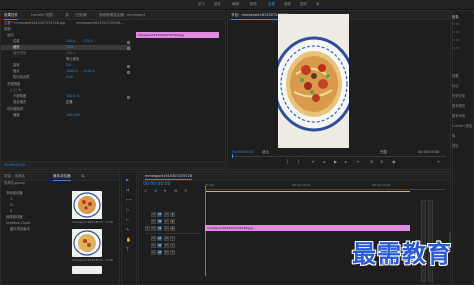 Image resolution: width=474 pixels, height=285 pixels. I want to click on add-button-icon: +, so click(438, 161).